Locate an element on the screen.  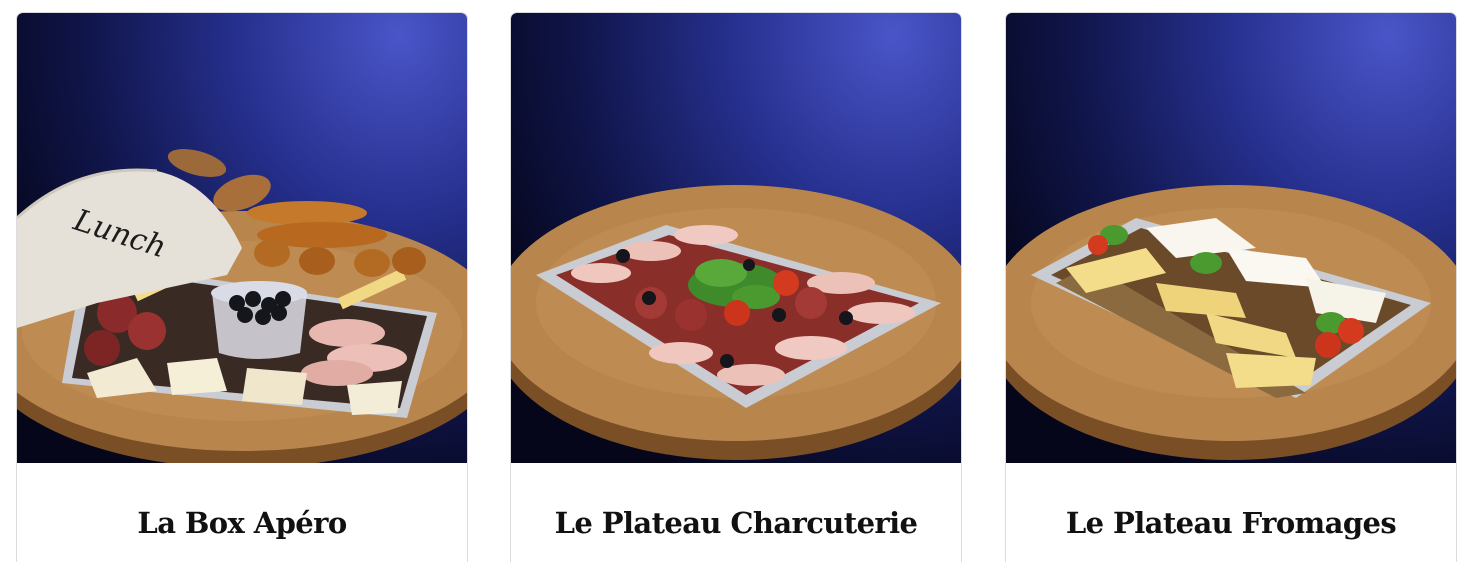
product-title: Le Plateau Charcuterie is located at coordinates (736, 523).